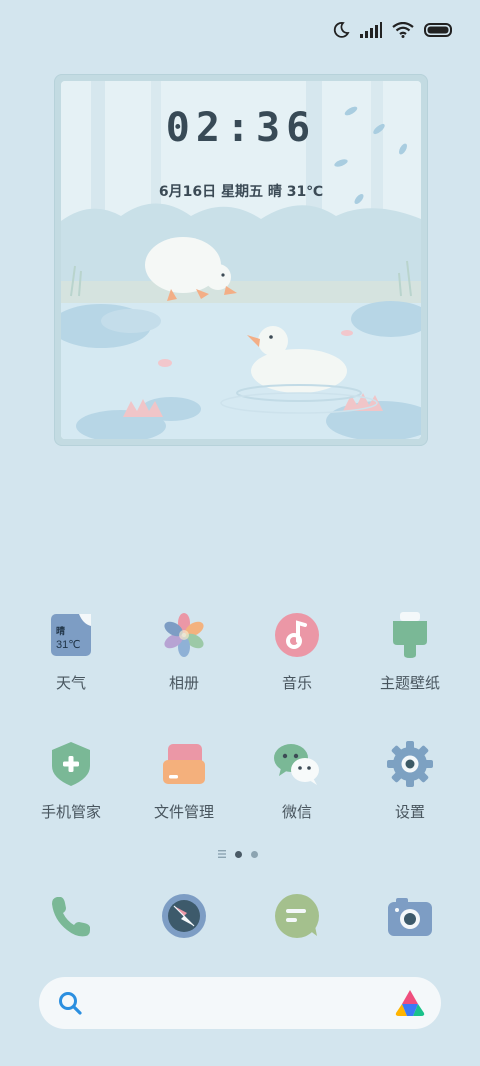 This screenshot has width=480, height=1066. I want to click on app-wechat: 微信, so click(297, 781).